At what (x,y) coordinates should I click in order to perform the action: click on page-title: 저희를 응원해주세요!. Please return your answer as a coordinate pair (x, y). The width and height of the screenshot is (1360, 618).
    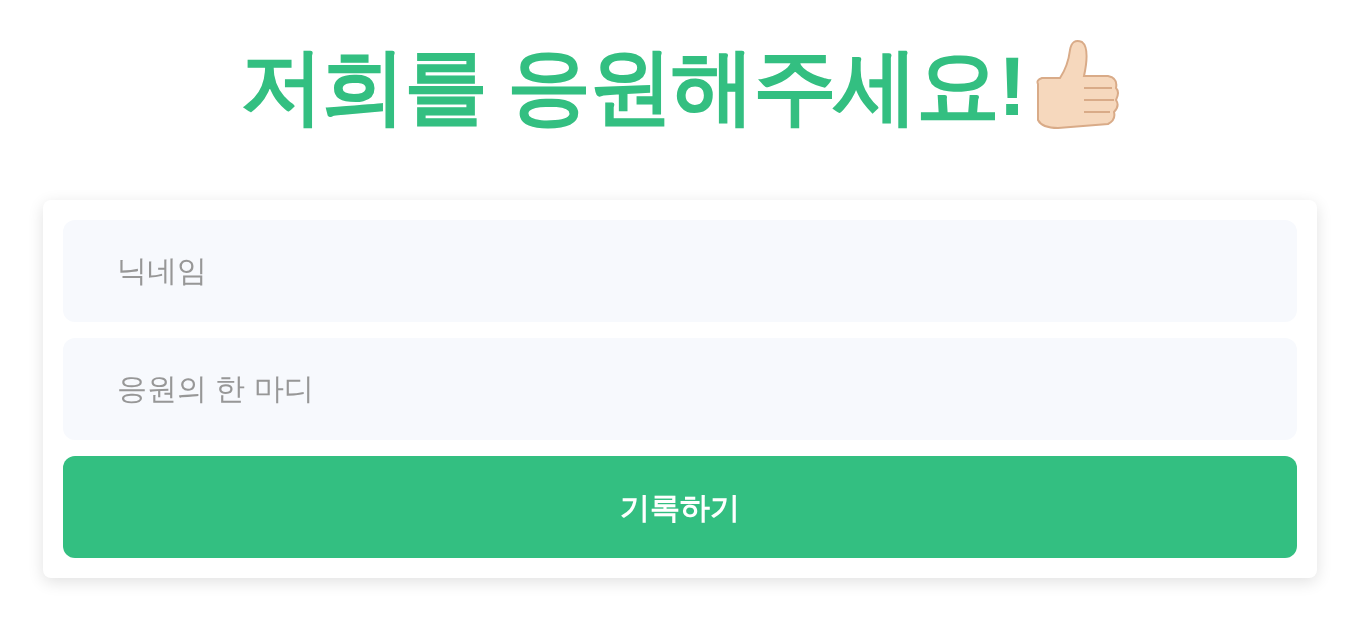
    Looking at the image, I should click on (632, 86).